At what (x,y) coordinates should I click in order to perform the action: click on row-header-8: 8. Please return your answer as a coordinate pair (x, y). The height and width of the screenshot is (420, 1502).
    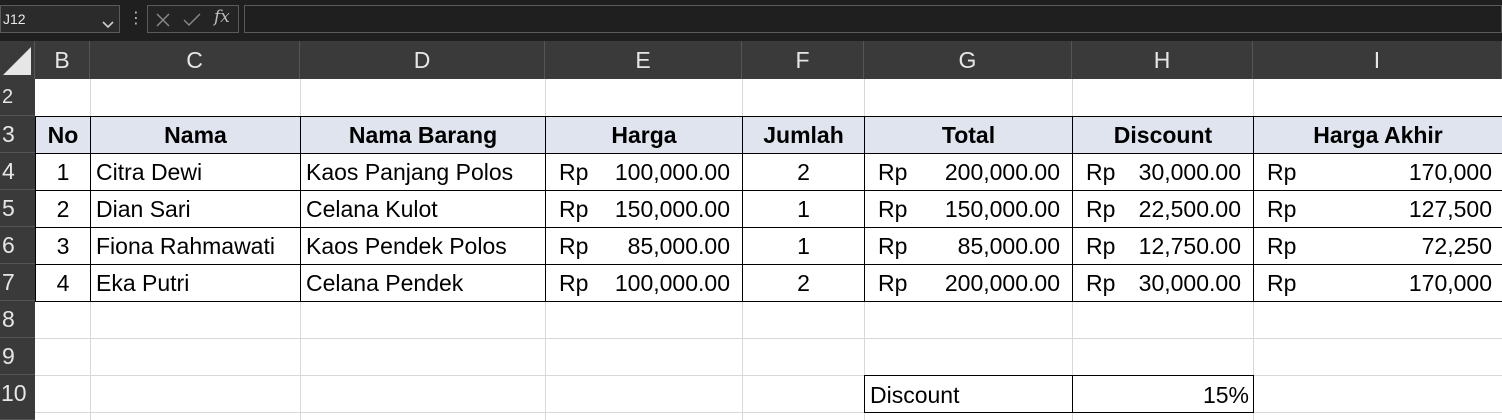
    Looking at the image, I should click on (17, 319).